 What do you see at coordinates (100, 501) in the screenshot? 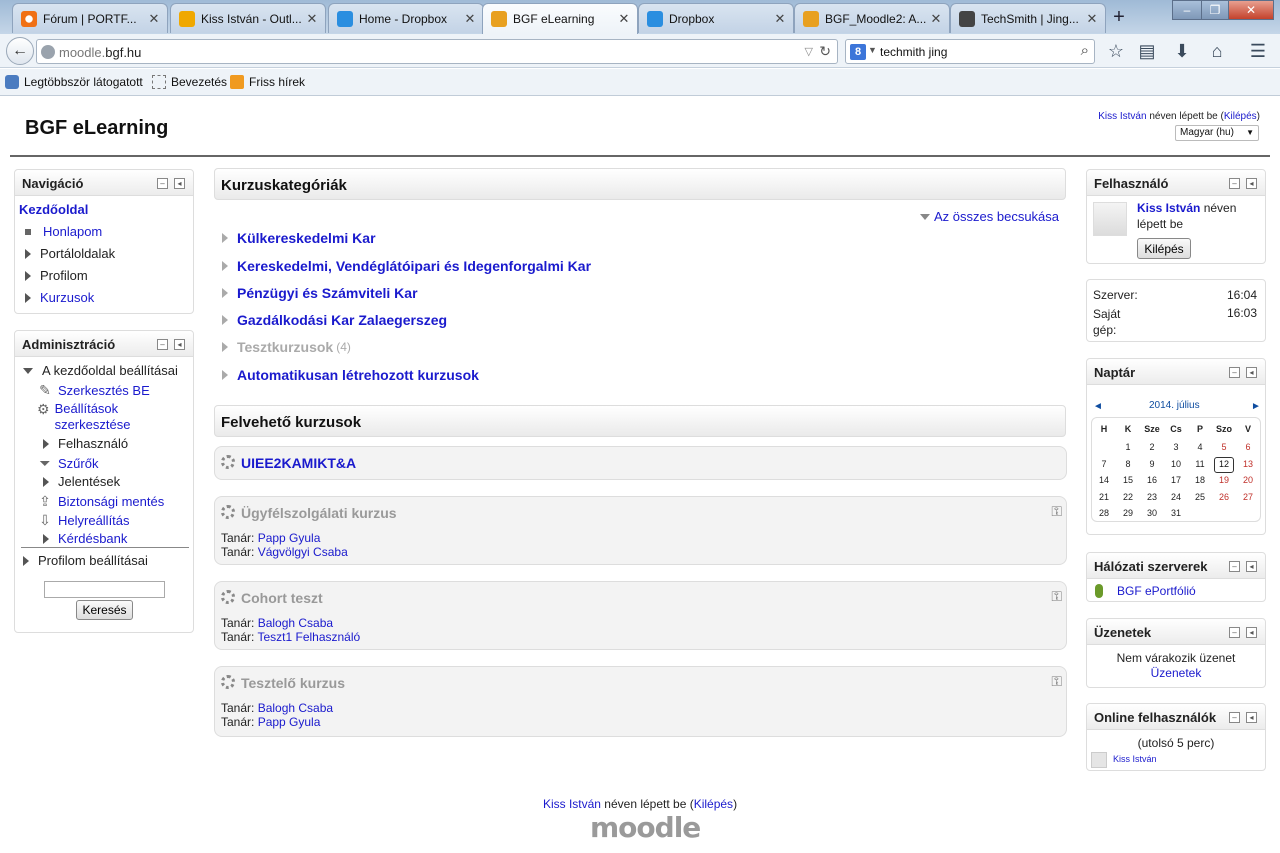
I see `admin-backup: ⇪ Biztonsági mentés` at bounding box center [100, 501].